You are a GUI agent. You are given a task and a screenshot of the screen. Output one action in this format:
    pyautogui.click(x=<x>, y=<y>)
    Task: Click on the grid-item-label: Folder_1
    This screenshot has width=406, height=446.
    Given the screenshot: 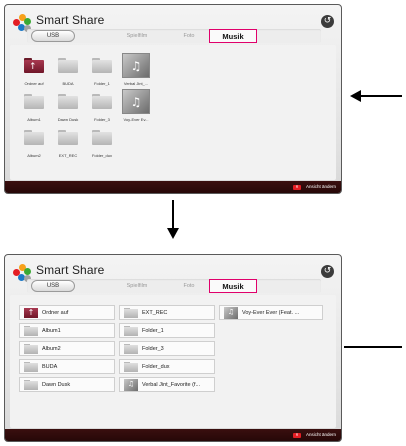 What is the action you would take?
    pyautogui.click(x=102, y=83)
    